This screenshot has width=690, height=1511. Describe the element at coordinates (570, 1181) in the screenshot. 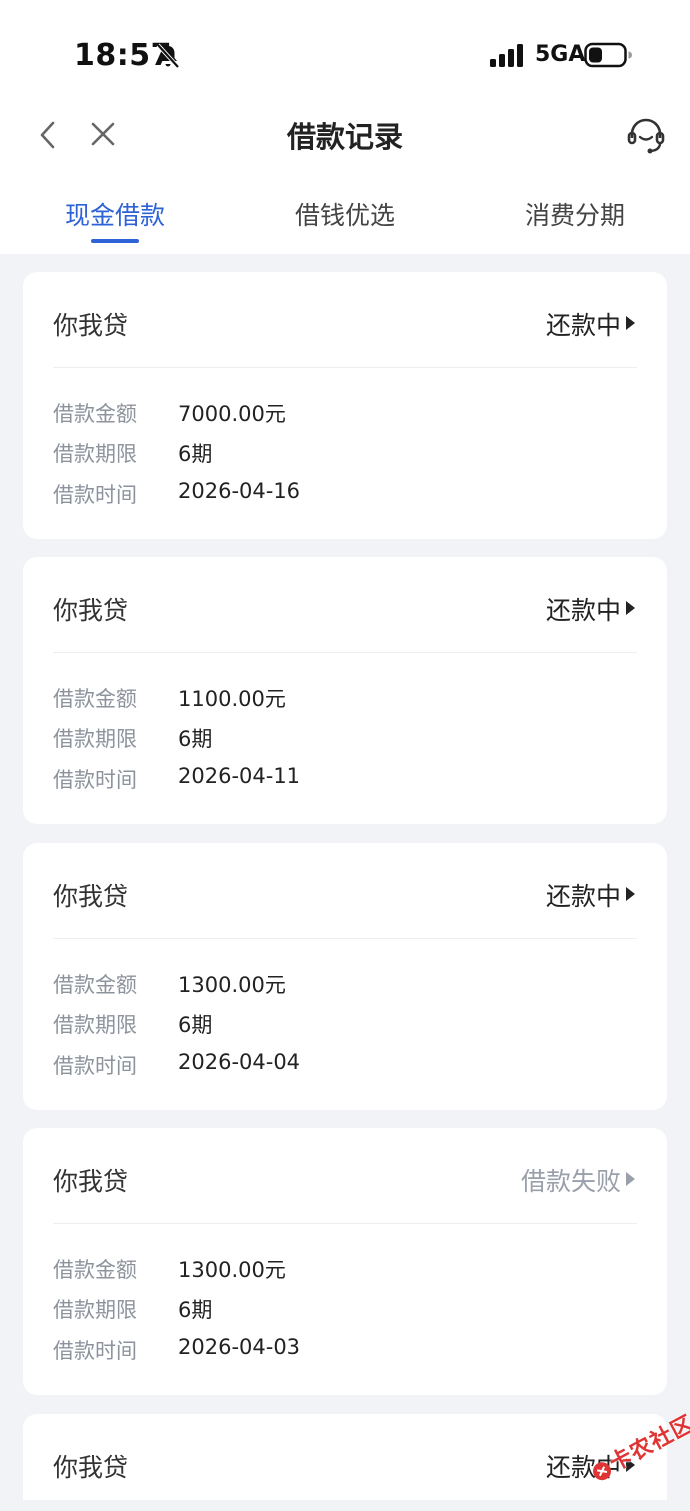

I see `record-status: 借款失败` at that location.